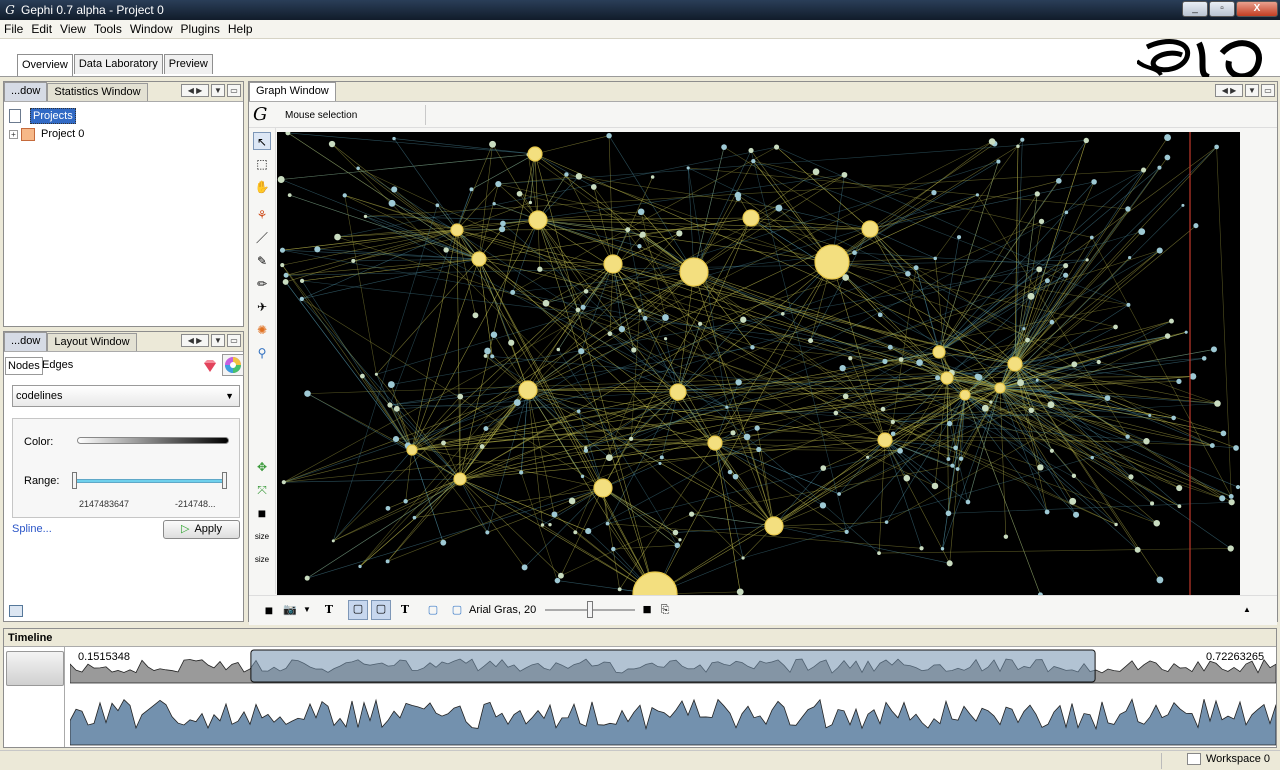 This screenshot has height=770, width=1280. What do you see at coordinates (290, 610) in the screenshot?
I see `screenshot-camera-icon: 📷` at bounding box center [290, 610].